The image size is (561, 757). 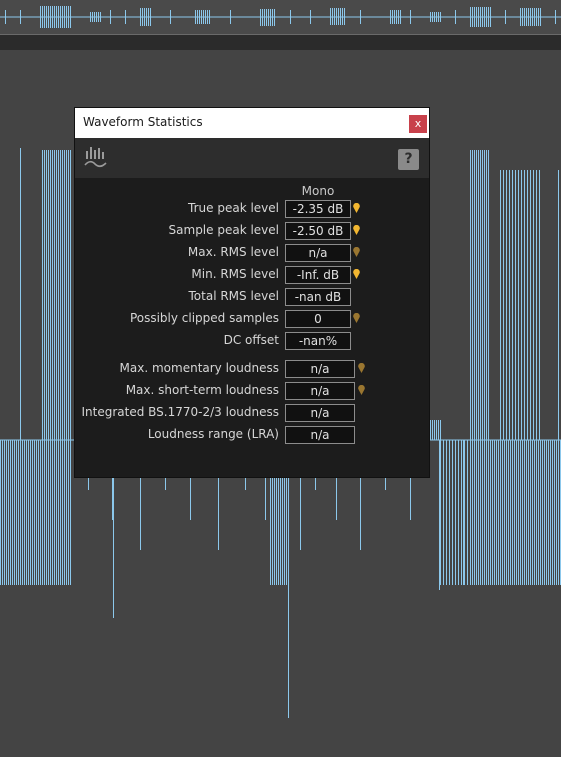 What do you see at coordinates (199, 368) in the screenshot?
I see `stat-label: Max. momentary loudness` at bounding box center [199, 368].